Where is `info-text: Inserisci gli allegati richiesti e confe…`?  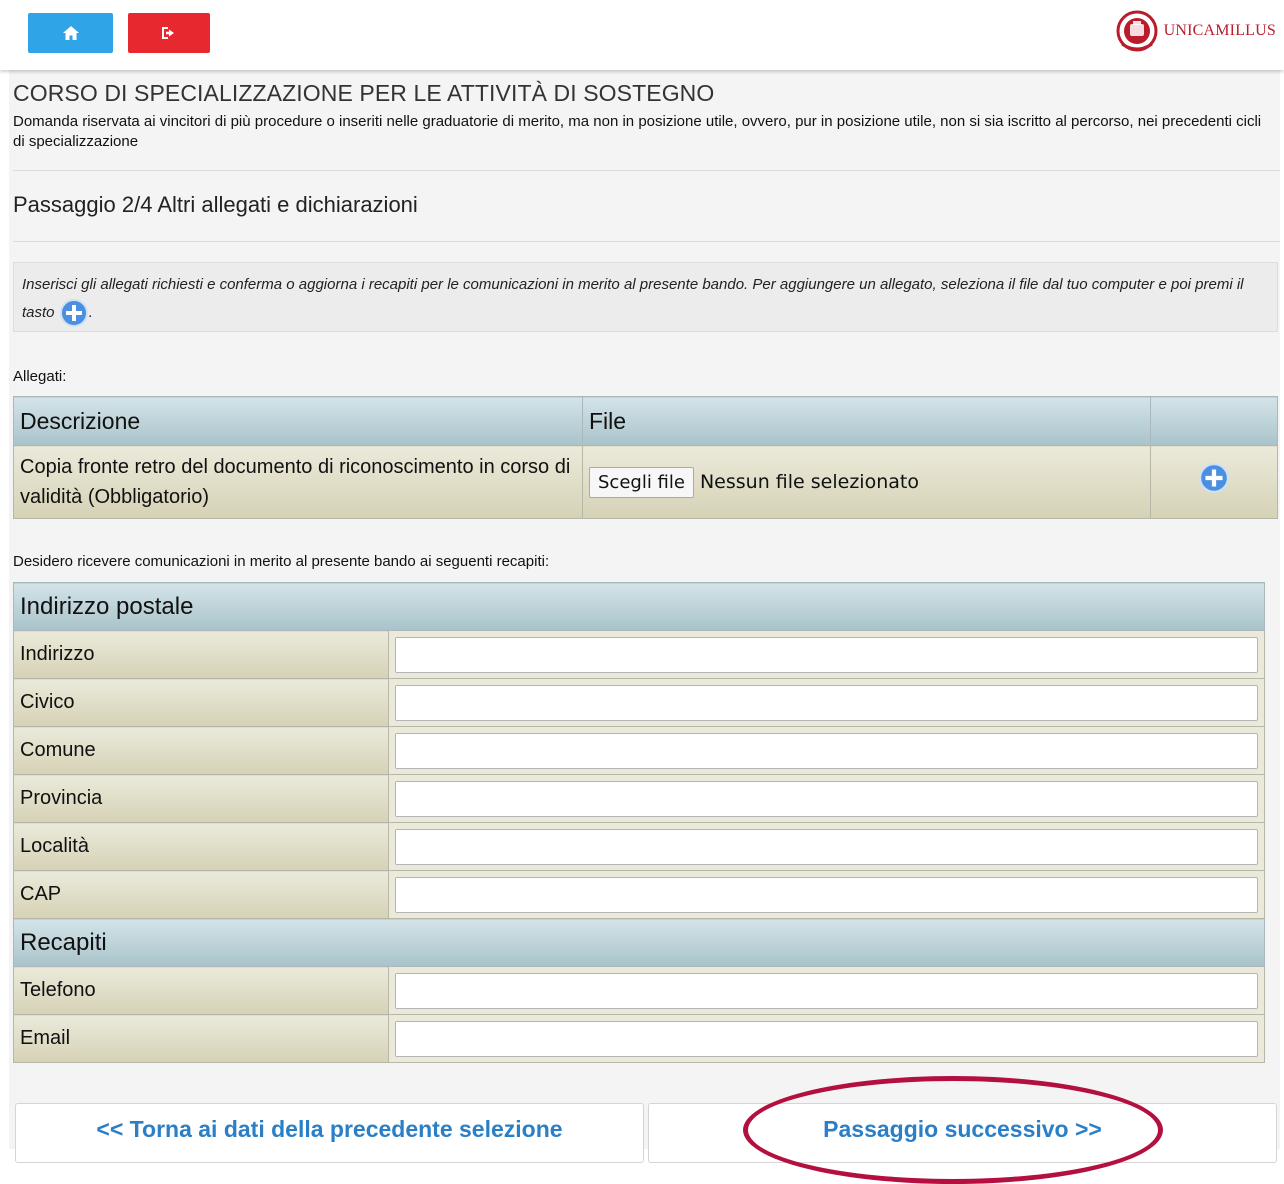
info-text: Inserisci gli allegati richiesti e confe… is located at coordinates (633, 298).